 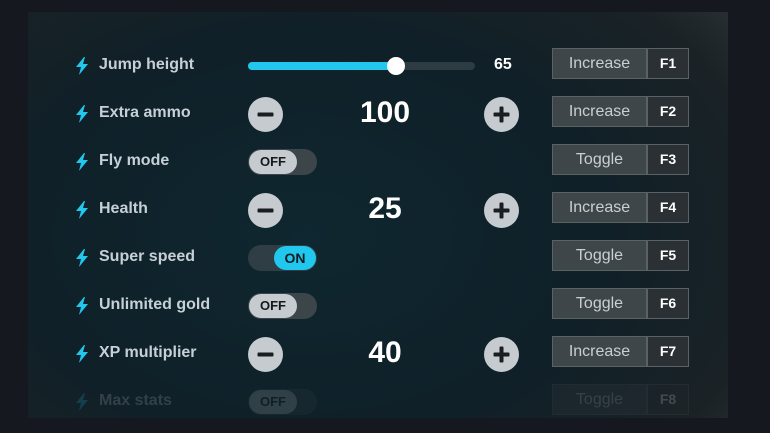 What do you see at coordinates (134, 160) in the screenshot?
I see `option-label: Fly mode` at bounding box center [134, 160].